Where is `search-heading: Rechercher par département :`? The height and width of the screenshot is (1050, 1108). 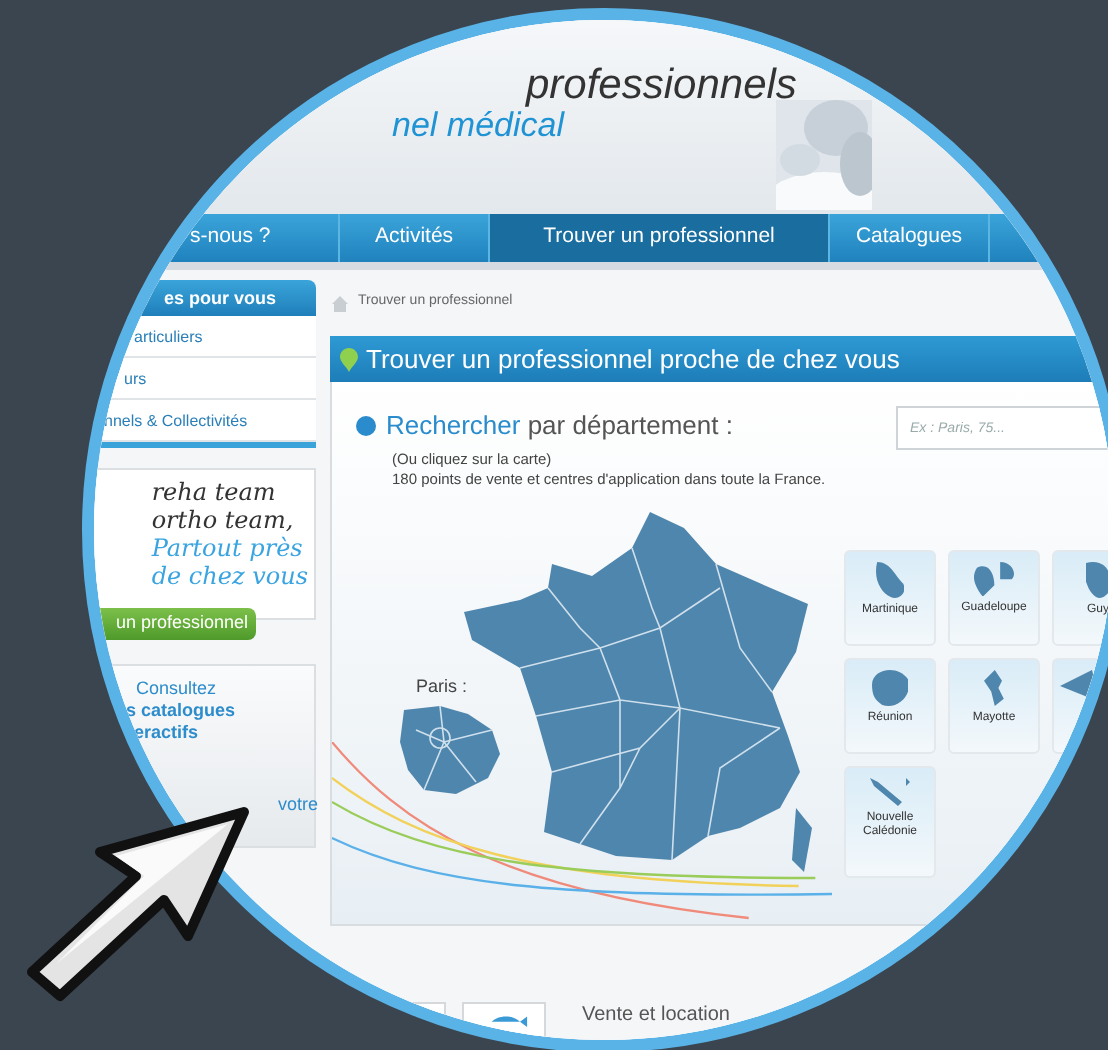 search-heading: Rechercher par département : is located at coordinates (559, 426).